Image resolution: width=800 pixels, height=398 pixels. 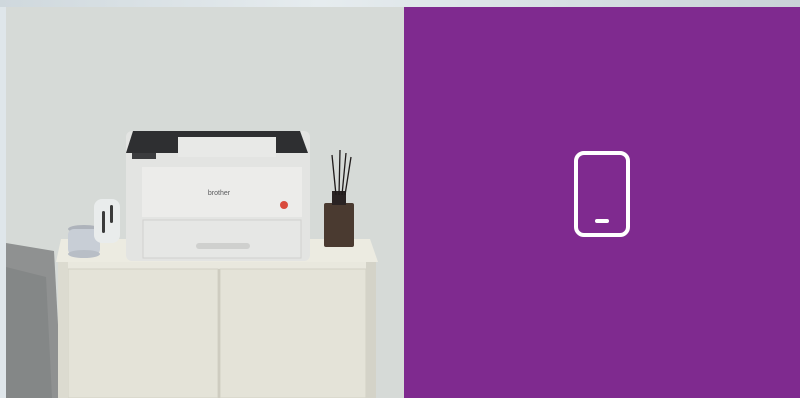 What do you see at coordinates (107, 221) in the screenshot?
I see `decor-jar` at bounding box center [107, 221].